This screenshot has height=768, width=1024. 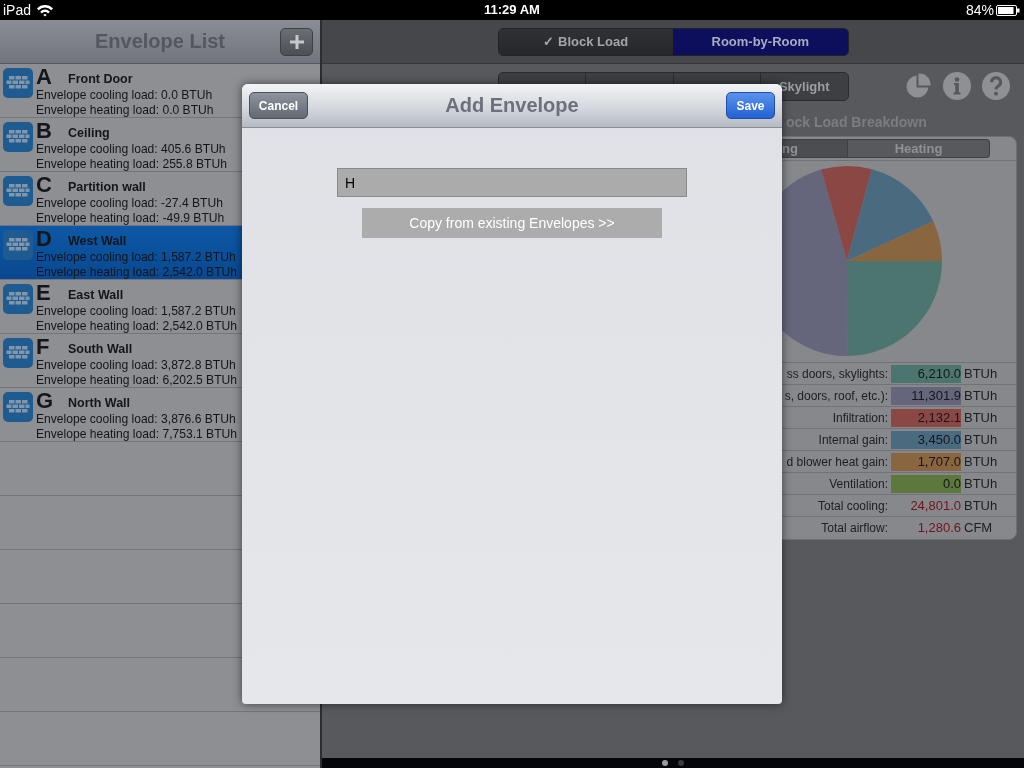 I want to click on item-letter: D, so click(x=44, y=238).